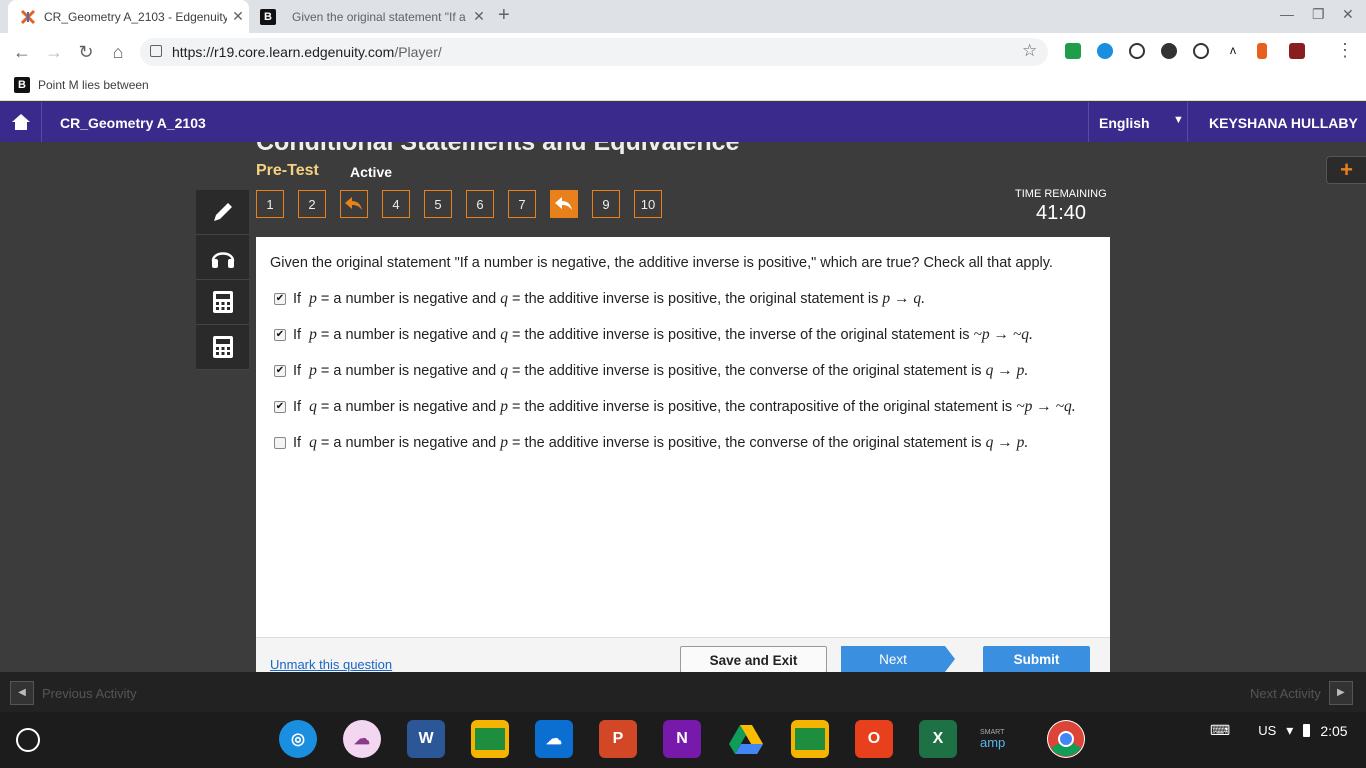 Image resolution: width=1366 pixels, height=768 pixels. I want to click on word-app-icon: W, so click(426, 739).